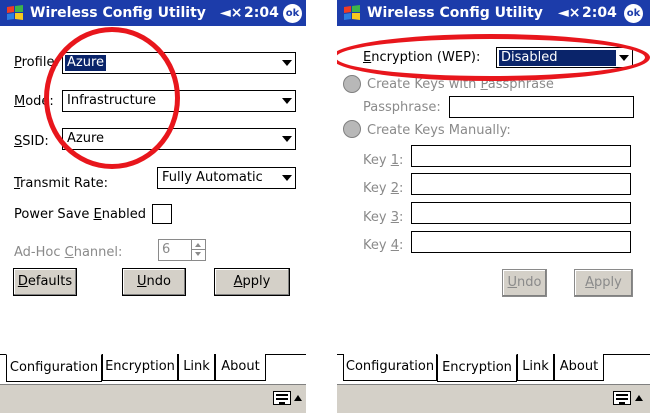  What do you see at coordinates (86, 138) in the screenshot?
I see `ssid-value: Azure` at bounding box center [86, 138].